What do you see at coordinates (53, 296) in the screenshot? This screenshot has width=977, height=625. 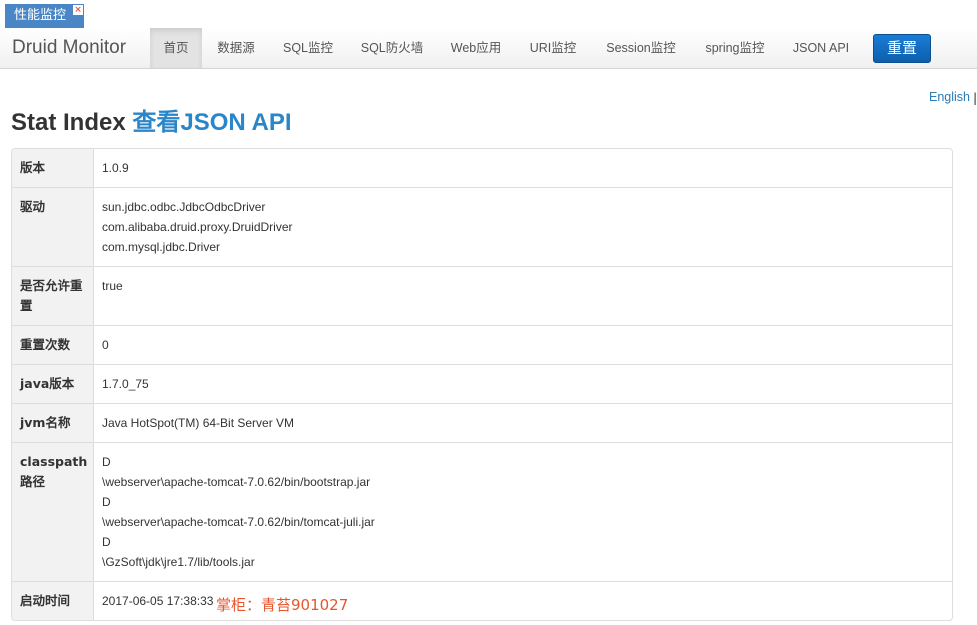 I see `row-label: 是否允许重置` at bounding box center [53, 296].